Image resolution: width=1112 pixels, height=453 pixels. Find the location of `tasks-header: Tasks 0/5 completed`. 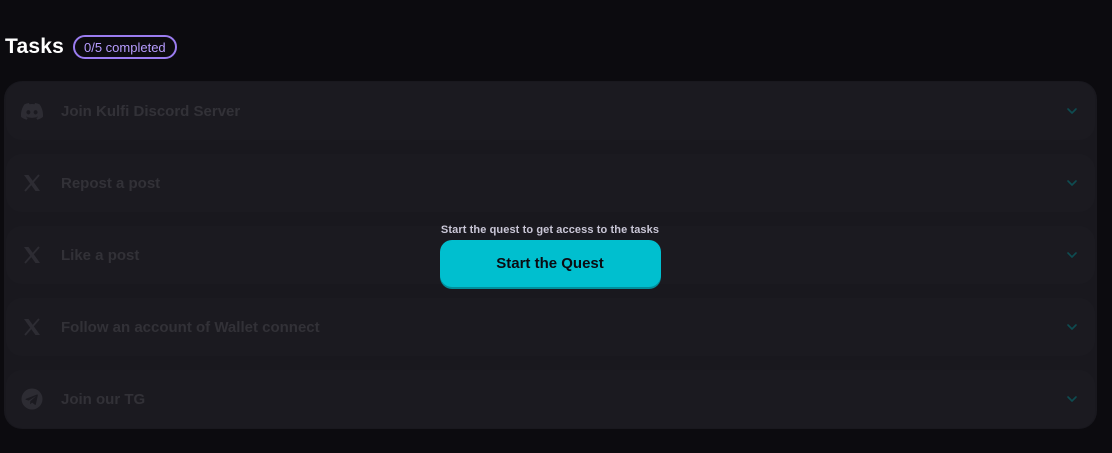

tasks-header: Tasks 0/5 completed is located at coordinates (91, 47).